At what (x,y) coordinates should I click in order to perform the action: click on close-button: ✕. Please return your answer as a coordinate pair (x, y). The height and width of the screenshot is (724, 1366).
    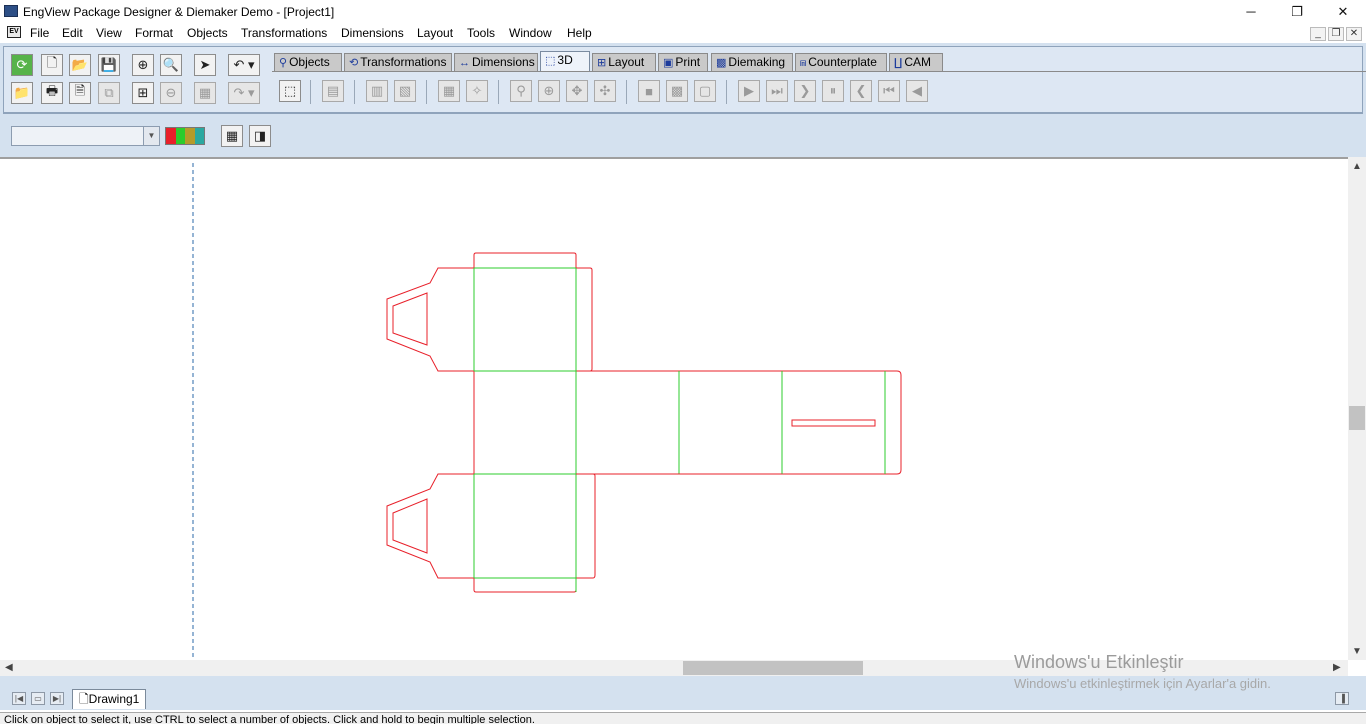
    Looking at the image, I should click on (1343, 11).